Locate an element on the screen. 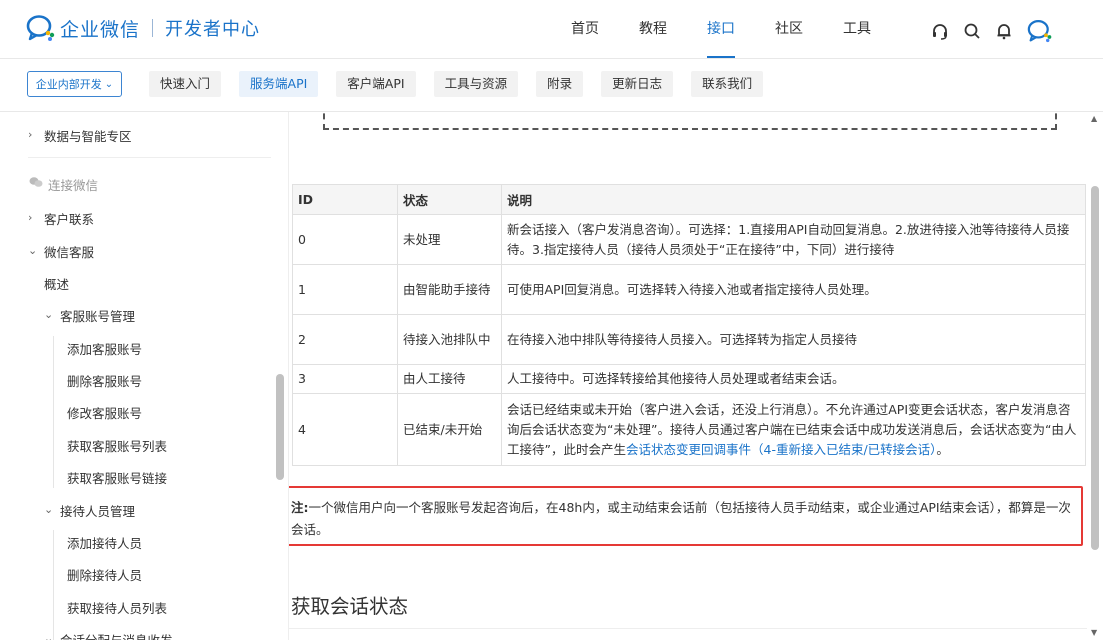  cell-status: 由智能助手接待 is located at coordinates (449, 289).